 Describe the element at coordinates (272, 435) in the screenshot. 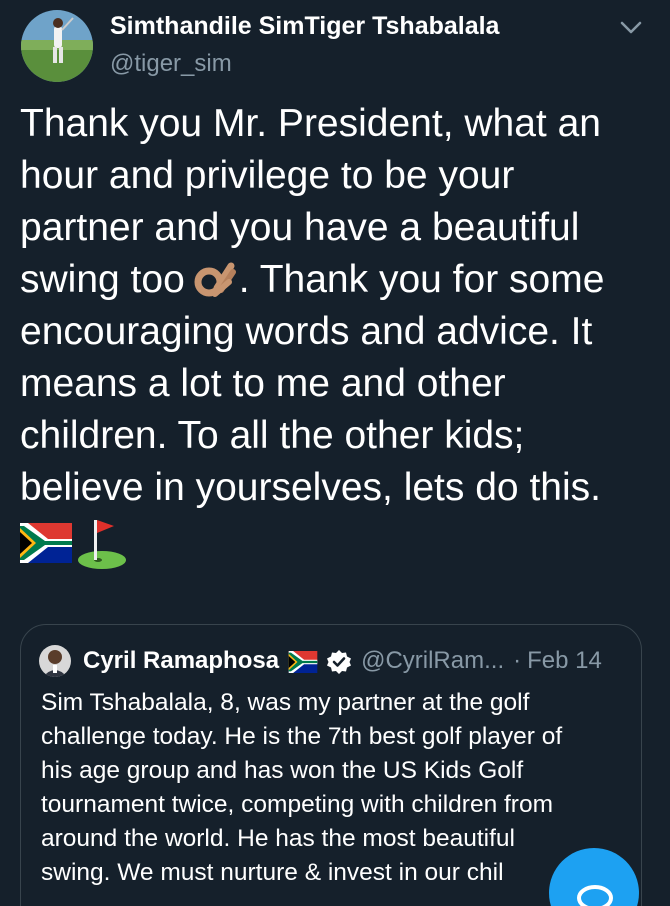

I see `tweet-line: children. To all the other kids;` at that location.